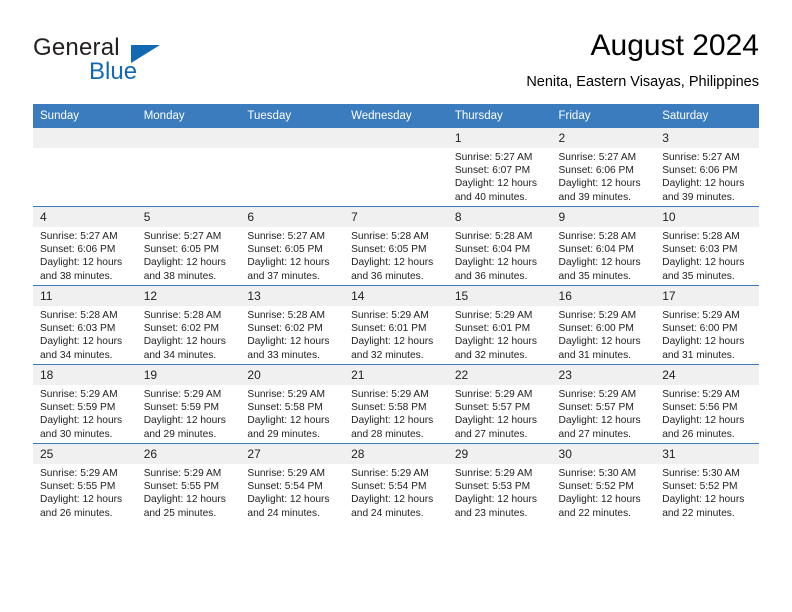 The width and height of the screenshot is (792, 612). I want to click on day-number: 3, so click(707, 138).